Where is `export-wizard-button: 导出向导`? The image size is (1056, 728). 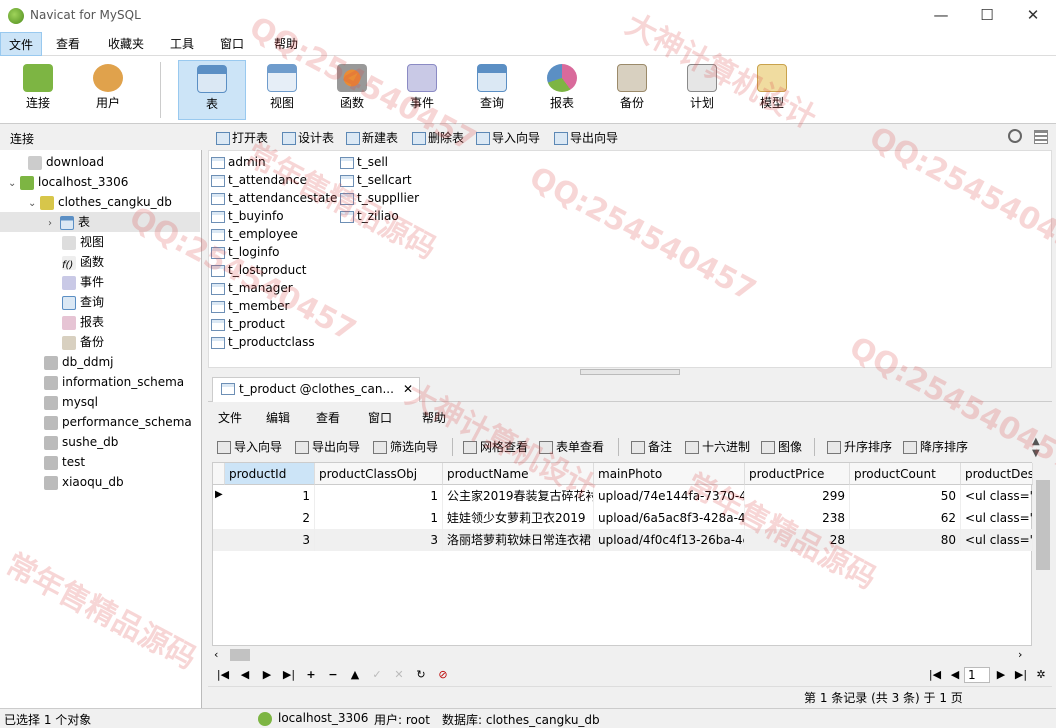 export-wizard-button: 导出向导 is located at coordinates (585, 138).